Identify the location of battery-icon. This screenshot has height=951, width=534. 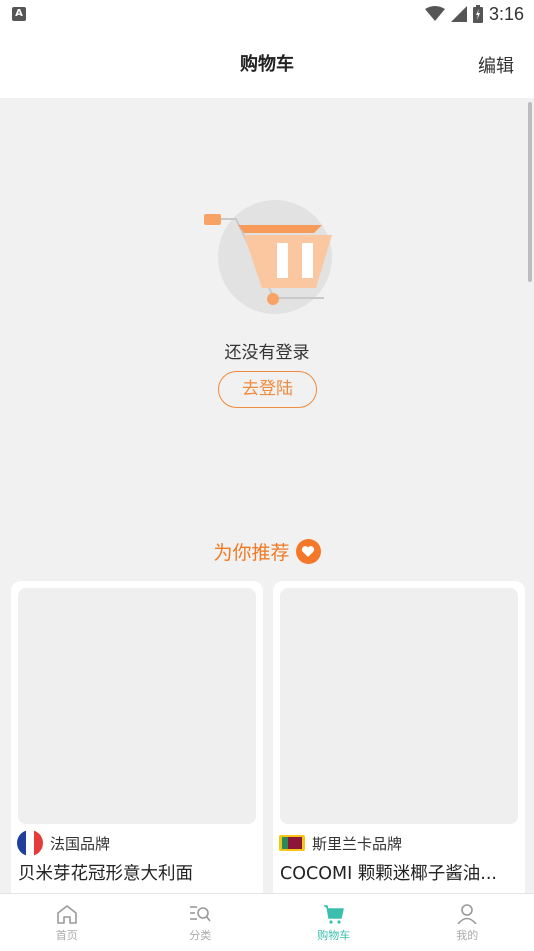
(478, 14).